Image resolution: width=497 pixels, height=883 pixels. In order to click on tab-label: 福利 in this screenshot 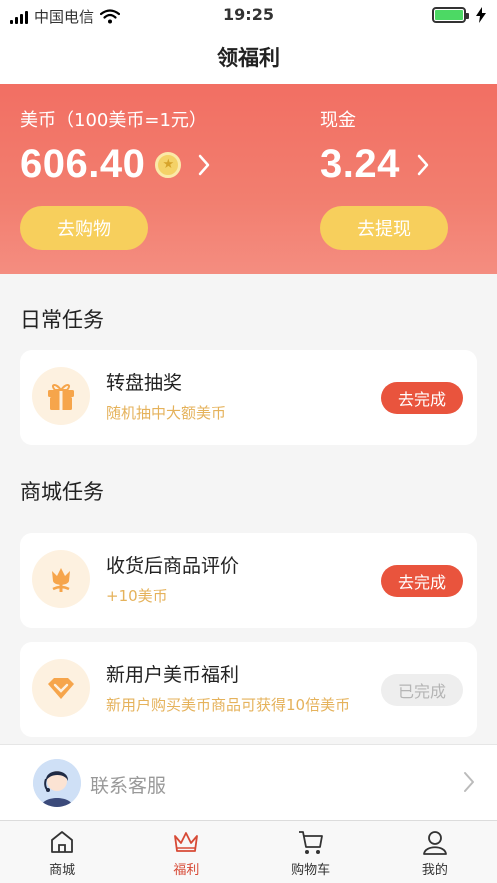, I will do `click(186, 870)`.